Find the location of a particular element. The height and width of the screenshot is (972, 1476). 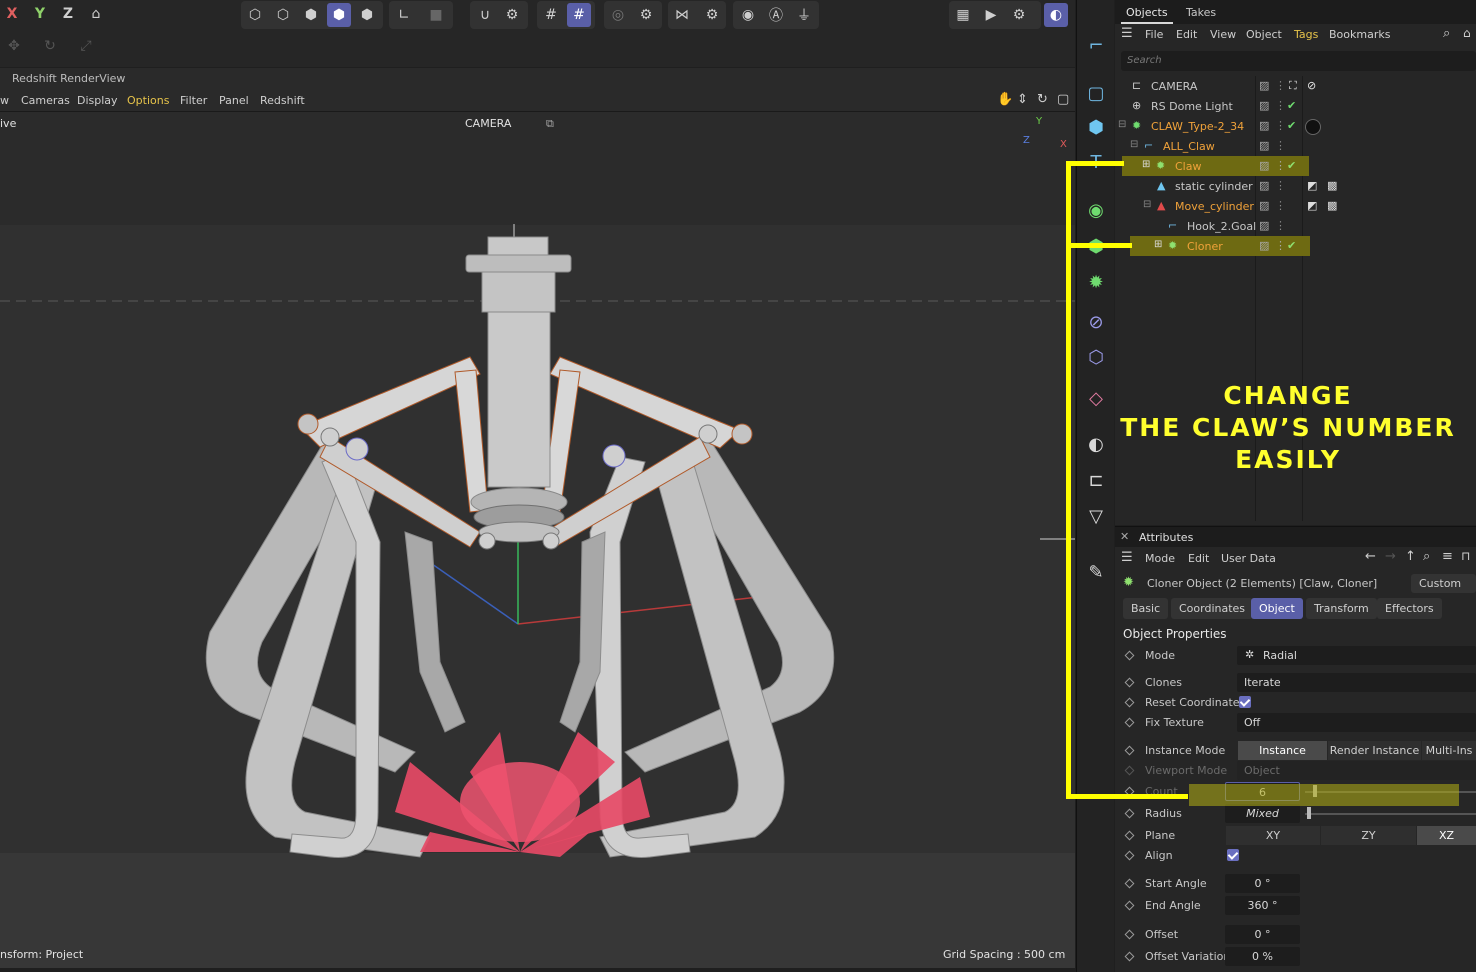

viewport-menu-panel: Panel is located at coordinates (234, 100).